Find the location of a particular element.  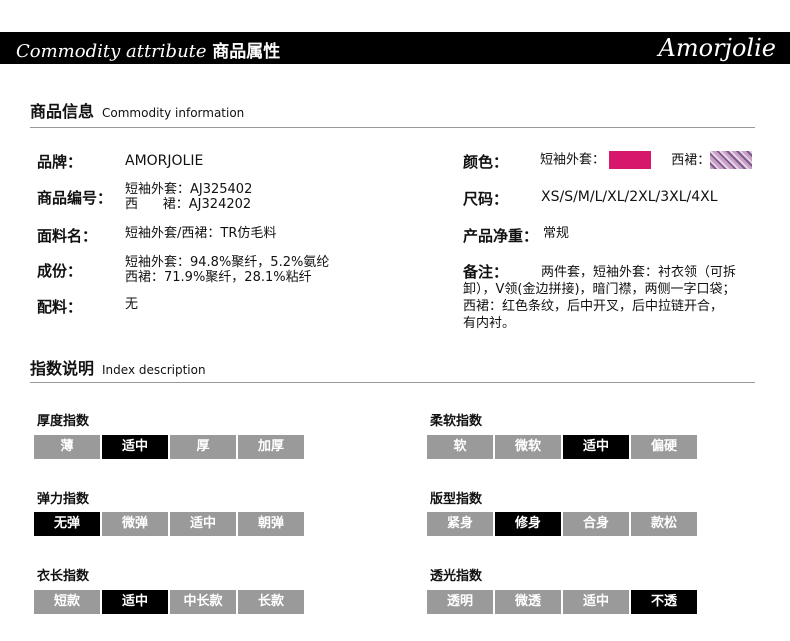

index-title-elasticity: 弹力指数 is located at coordinates (63, 499).